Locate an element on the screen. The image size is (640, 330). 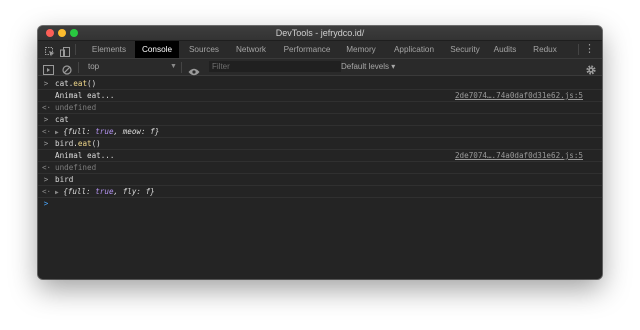
tab-redux: Redux is located at coordinates (545, 49).